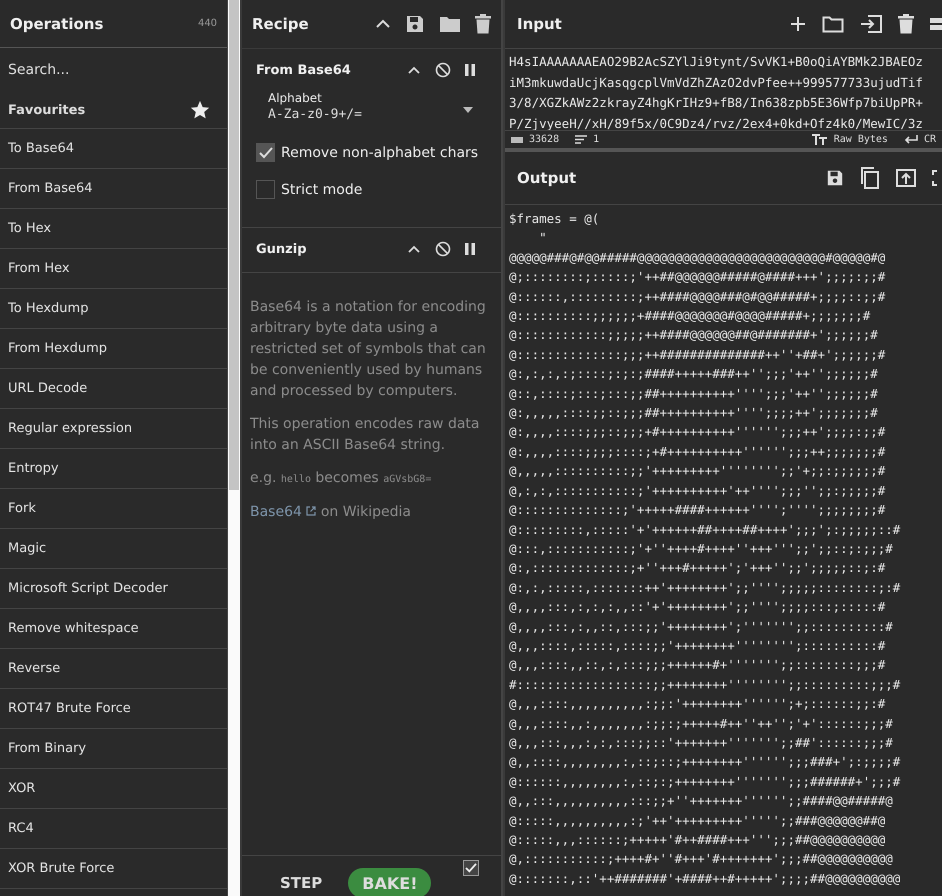 Image resolution: width=942 pixels, height=896 pixels. What do you see at coordinates (208, 23) in the screenshot?
I see `operation-count: 440` at bounding box center [208, 23].